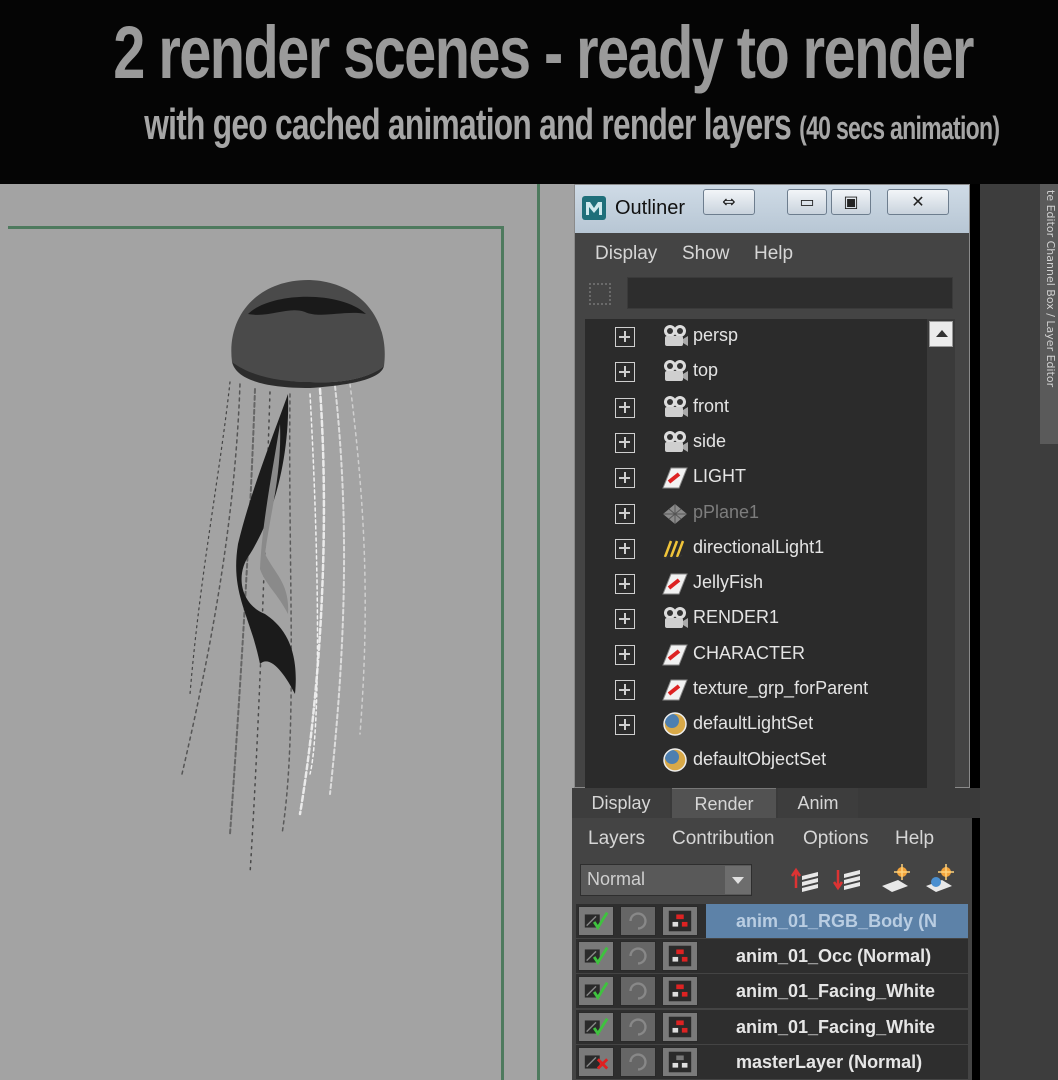  Describe the element at coordinates (596, 1061) in the screenshot. I see `not-renderable-icon` at that location.